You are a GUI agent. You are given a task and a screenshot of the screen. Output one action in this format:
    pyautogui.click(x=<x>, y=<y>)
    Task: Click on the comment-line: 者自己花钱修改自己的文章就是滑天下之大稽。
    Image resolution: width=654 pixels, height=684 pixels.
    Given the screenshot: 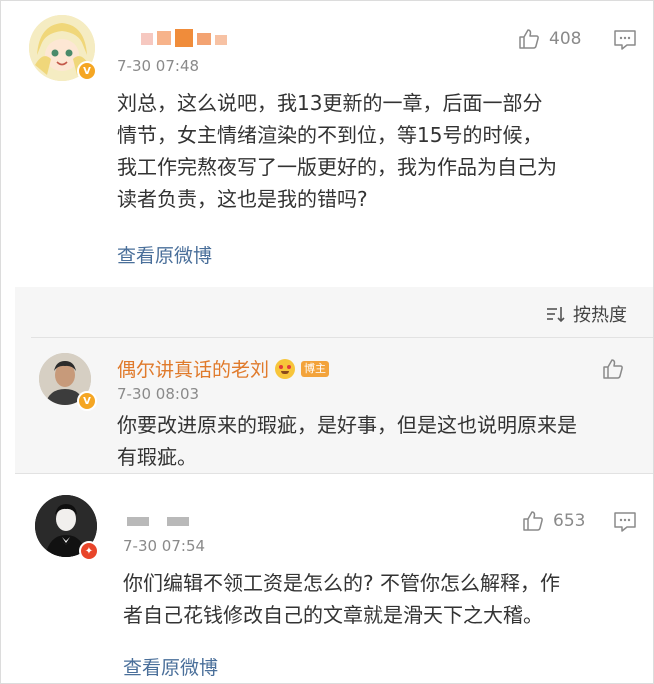 What is the action you would take?
    pyautogui.click(x=333, y=615)
    